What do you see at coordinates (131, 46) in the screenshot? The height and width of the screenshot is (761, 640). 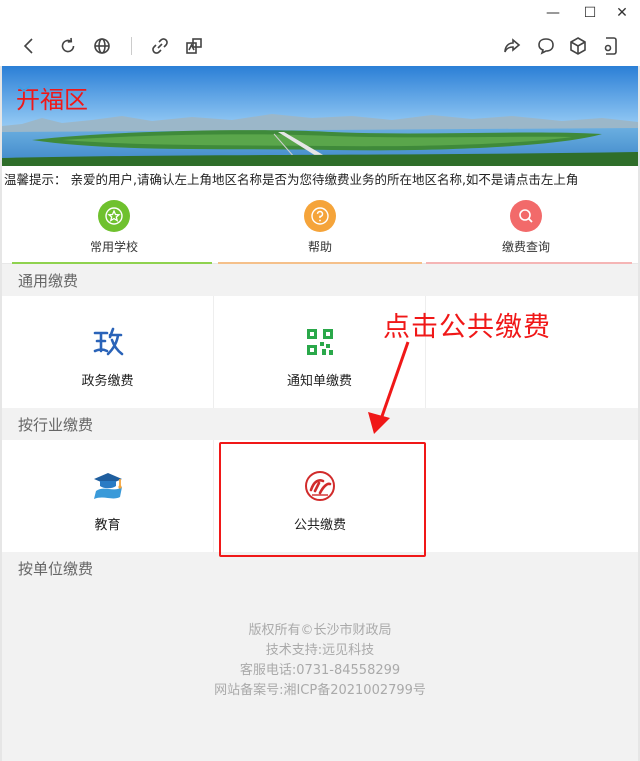 I see `toolbar-divider` at bounding box center [131, 46].